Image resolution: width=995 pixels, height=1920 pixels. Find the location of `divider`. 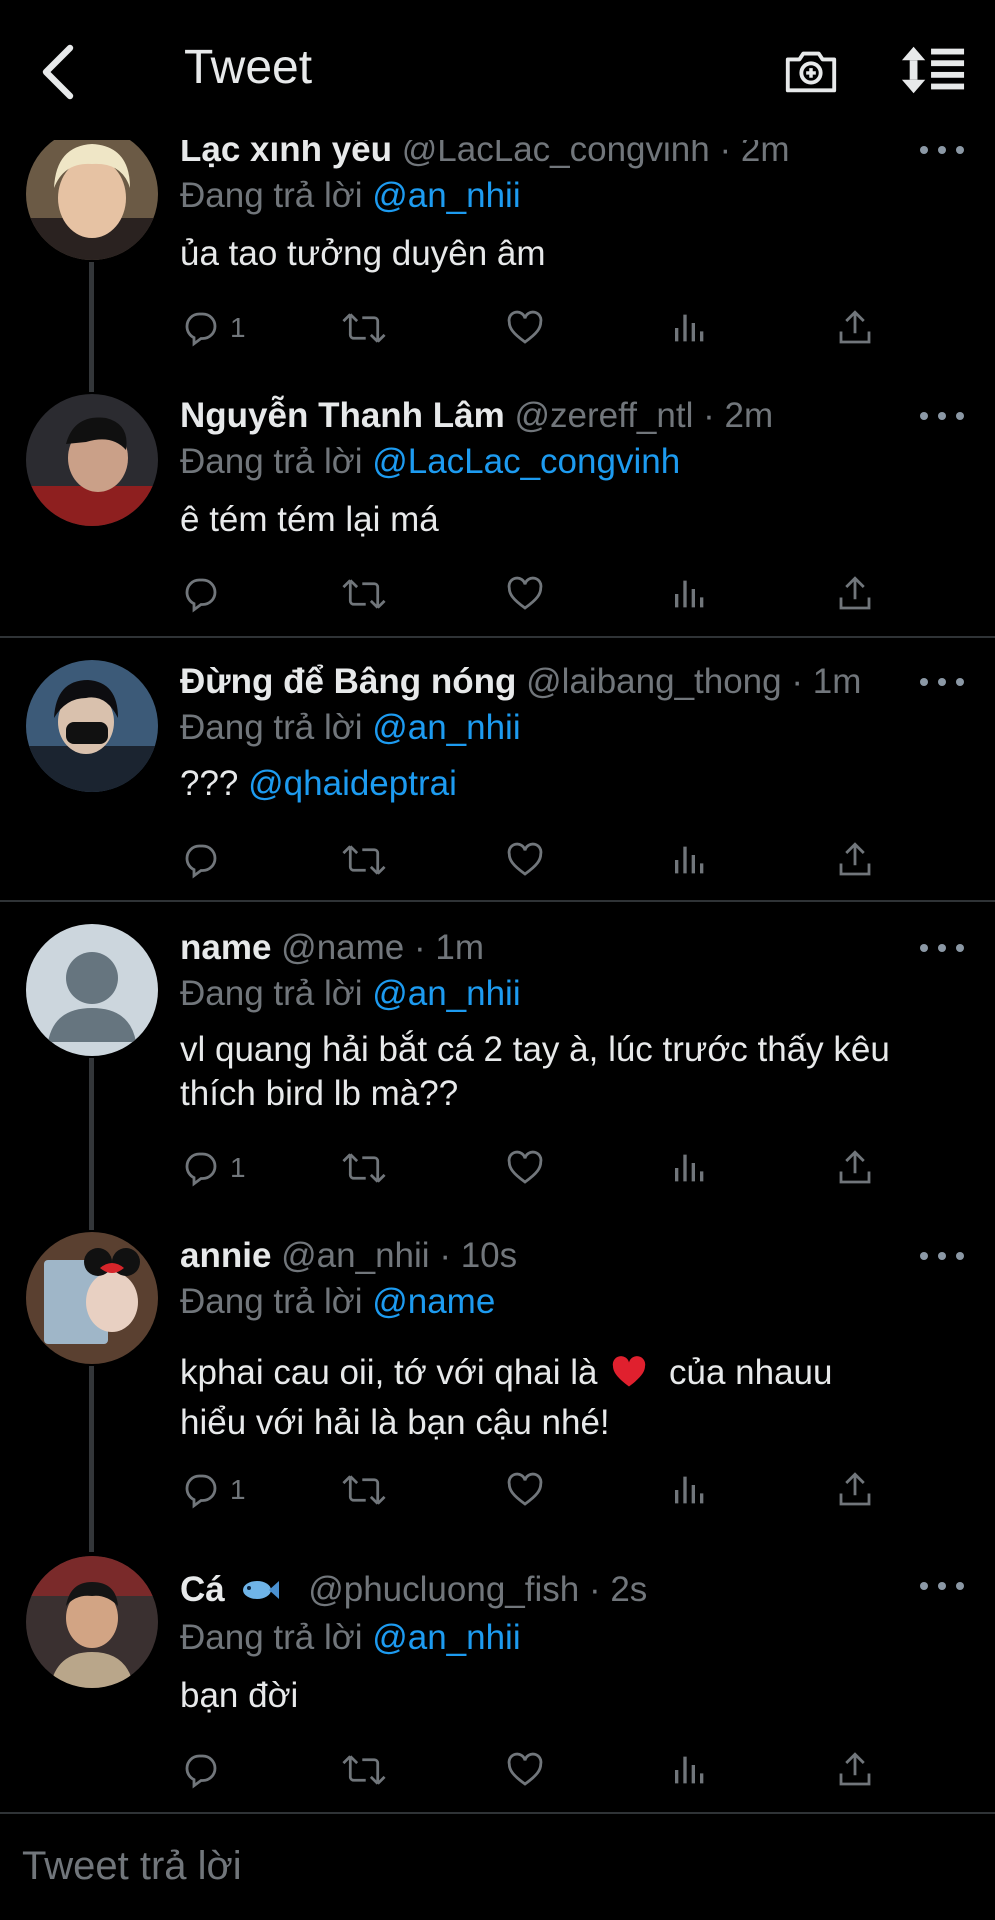

divider is located at coordinates (497, 901).